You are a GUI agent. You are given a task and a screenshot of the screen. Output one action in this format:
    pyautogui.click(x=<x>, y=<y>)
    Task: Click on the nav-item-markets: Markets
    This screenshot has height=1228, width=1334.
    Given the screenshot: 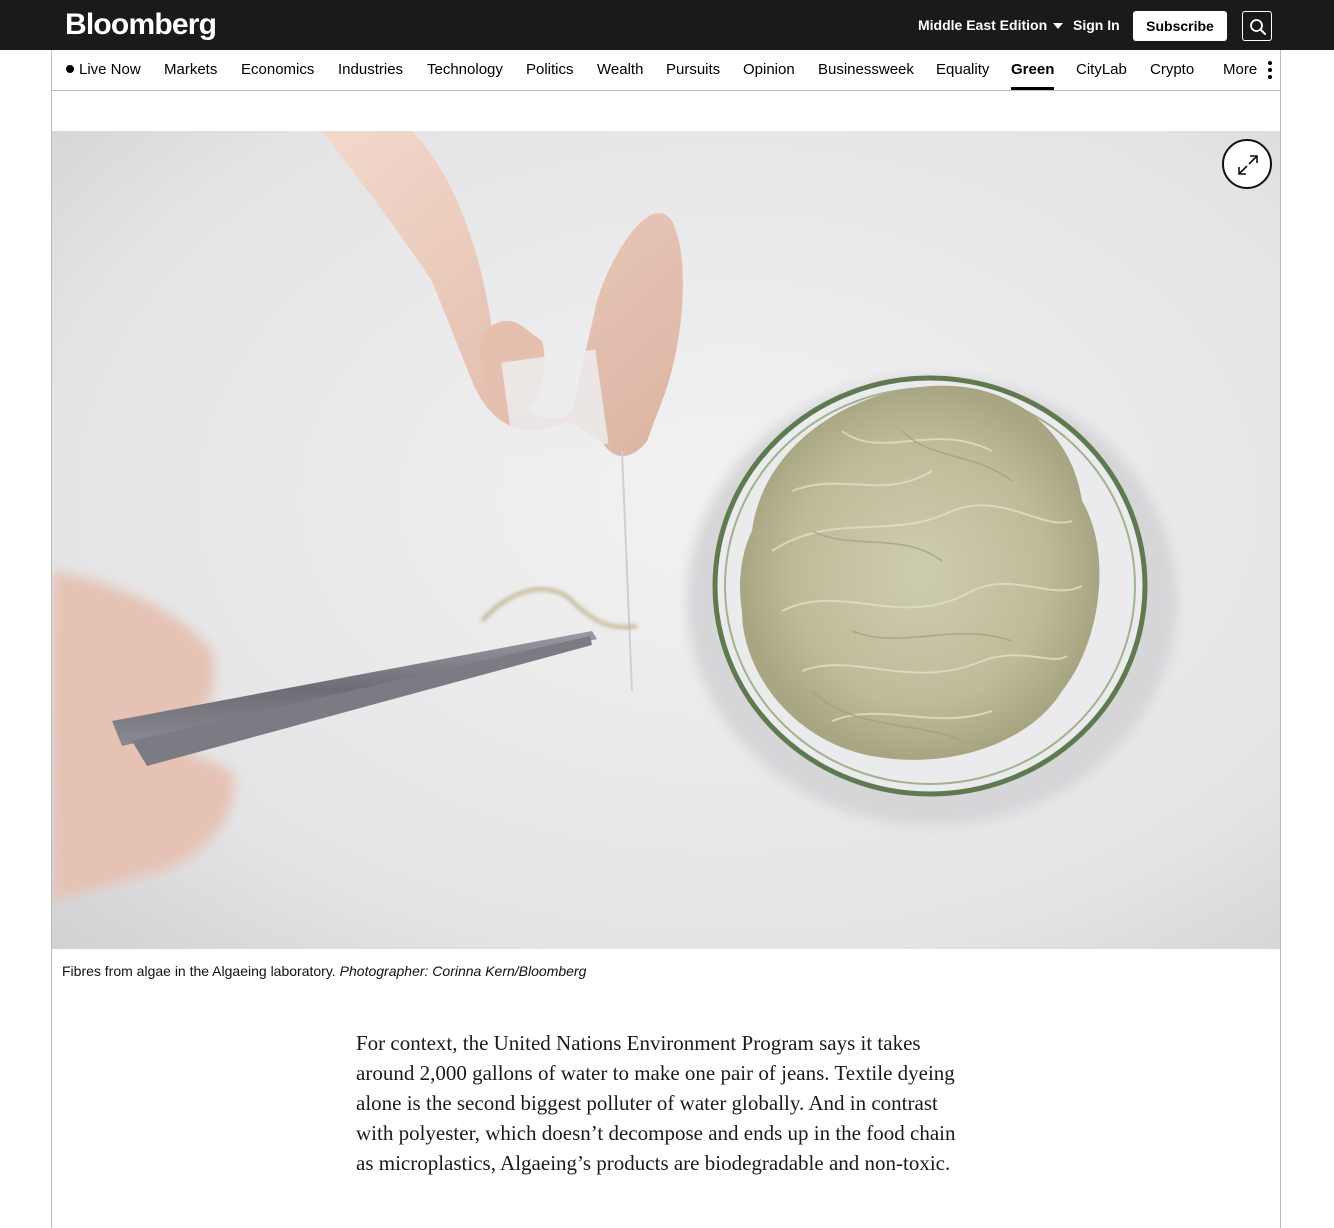 What is the action you would take?
    pyautogui.click(x=190, y=70)
    